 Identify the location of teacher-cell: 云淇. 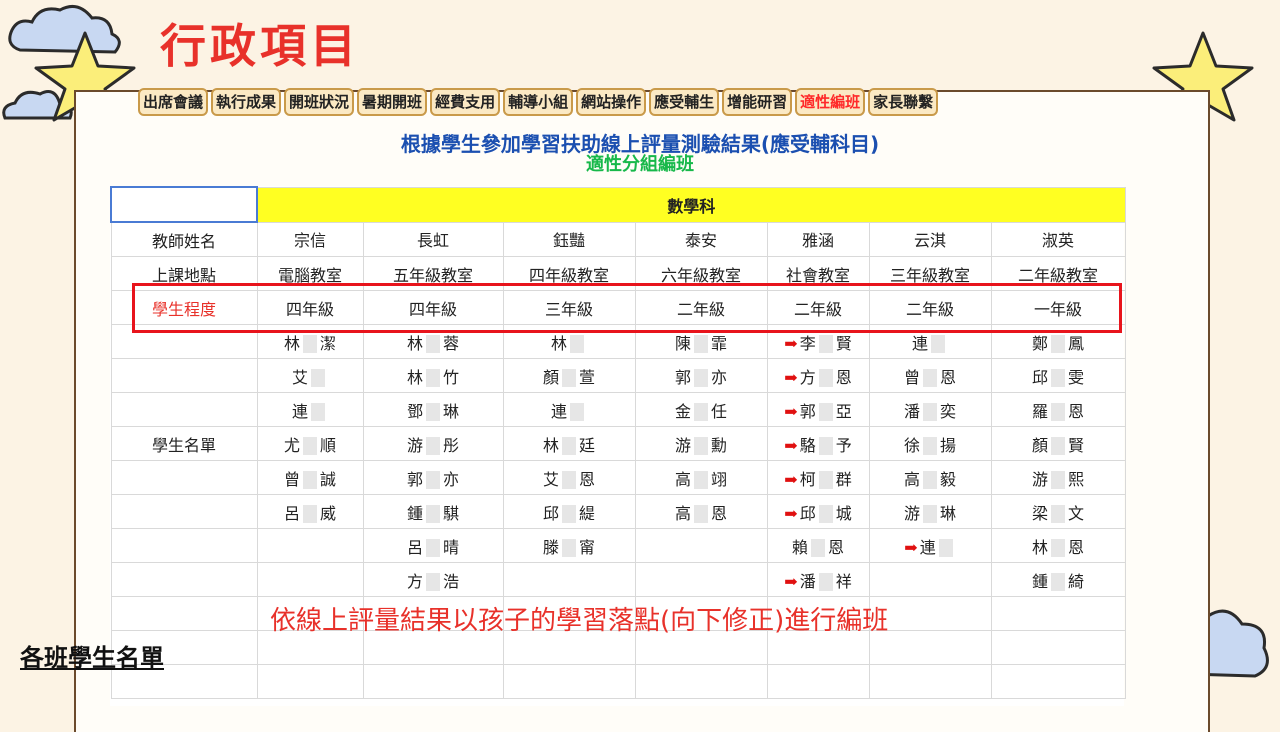
(930, 239).